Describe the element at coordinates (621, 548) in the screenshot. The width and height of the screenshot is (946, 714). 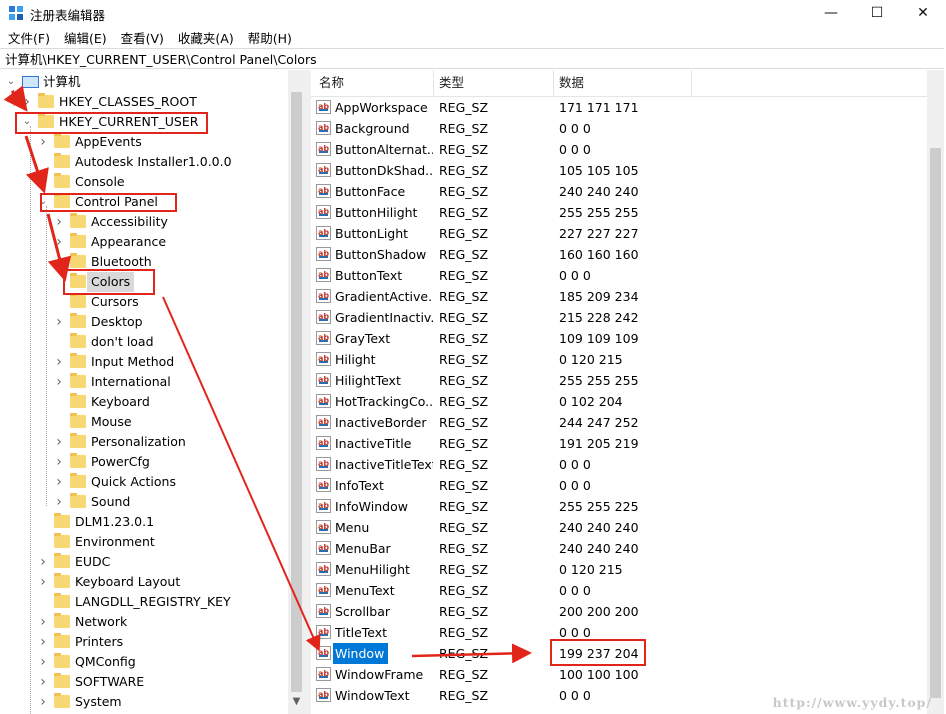
I see `value-row: ab MenuBar REG_SZ 240 240 240` at that location.